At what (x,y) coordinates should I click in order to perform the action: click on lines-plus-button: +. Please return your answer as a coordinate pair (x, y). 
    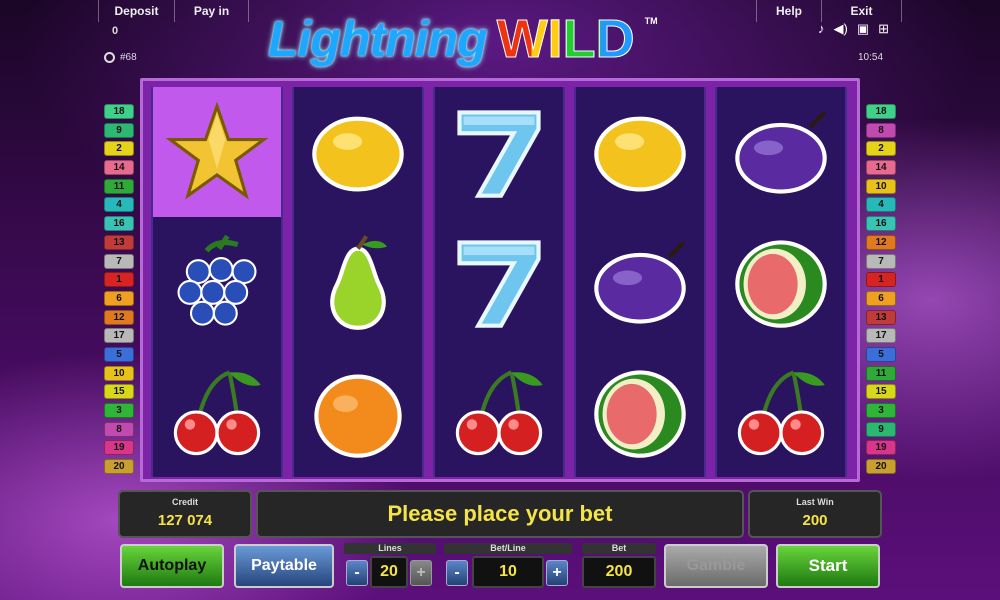
    Looking at the image, I should click on (421, 573).